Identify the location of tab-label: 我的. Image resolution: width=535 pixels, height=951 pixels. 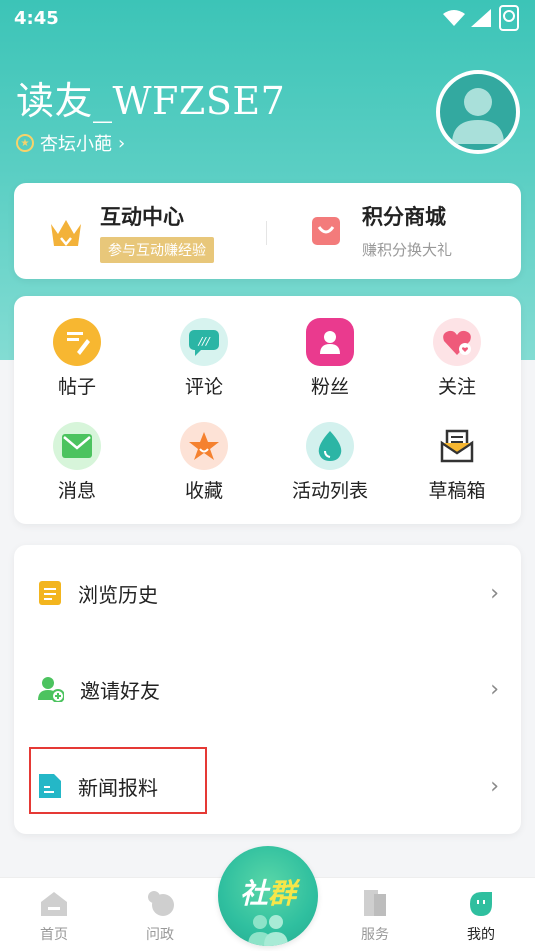
(481, 935).